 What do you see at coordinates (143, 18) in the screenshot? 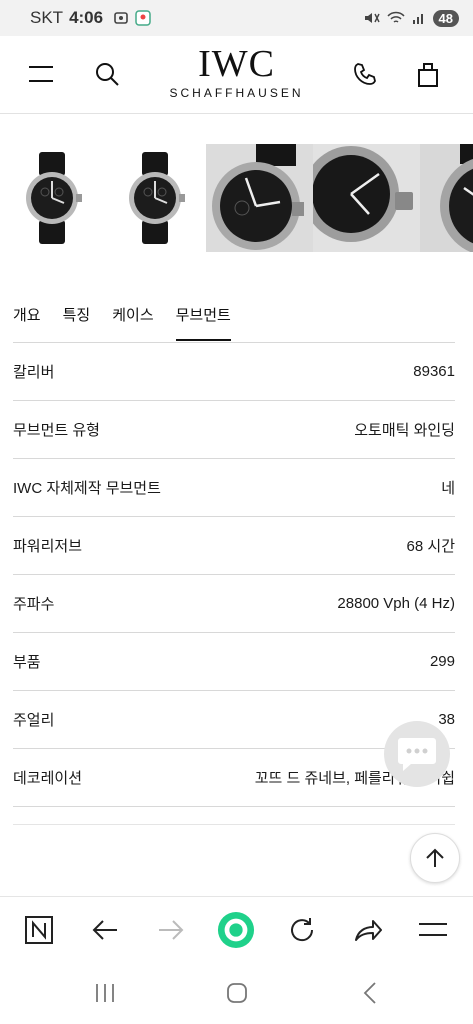
I see `maps-icon` at bounding box center [143, 18].